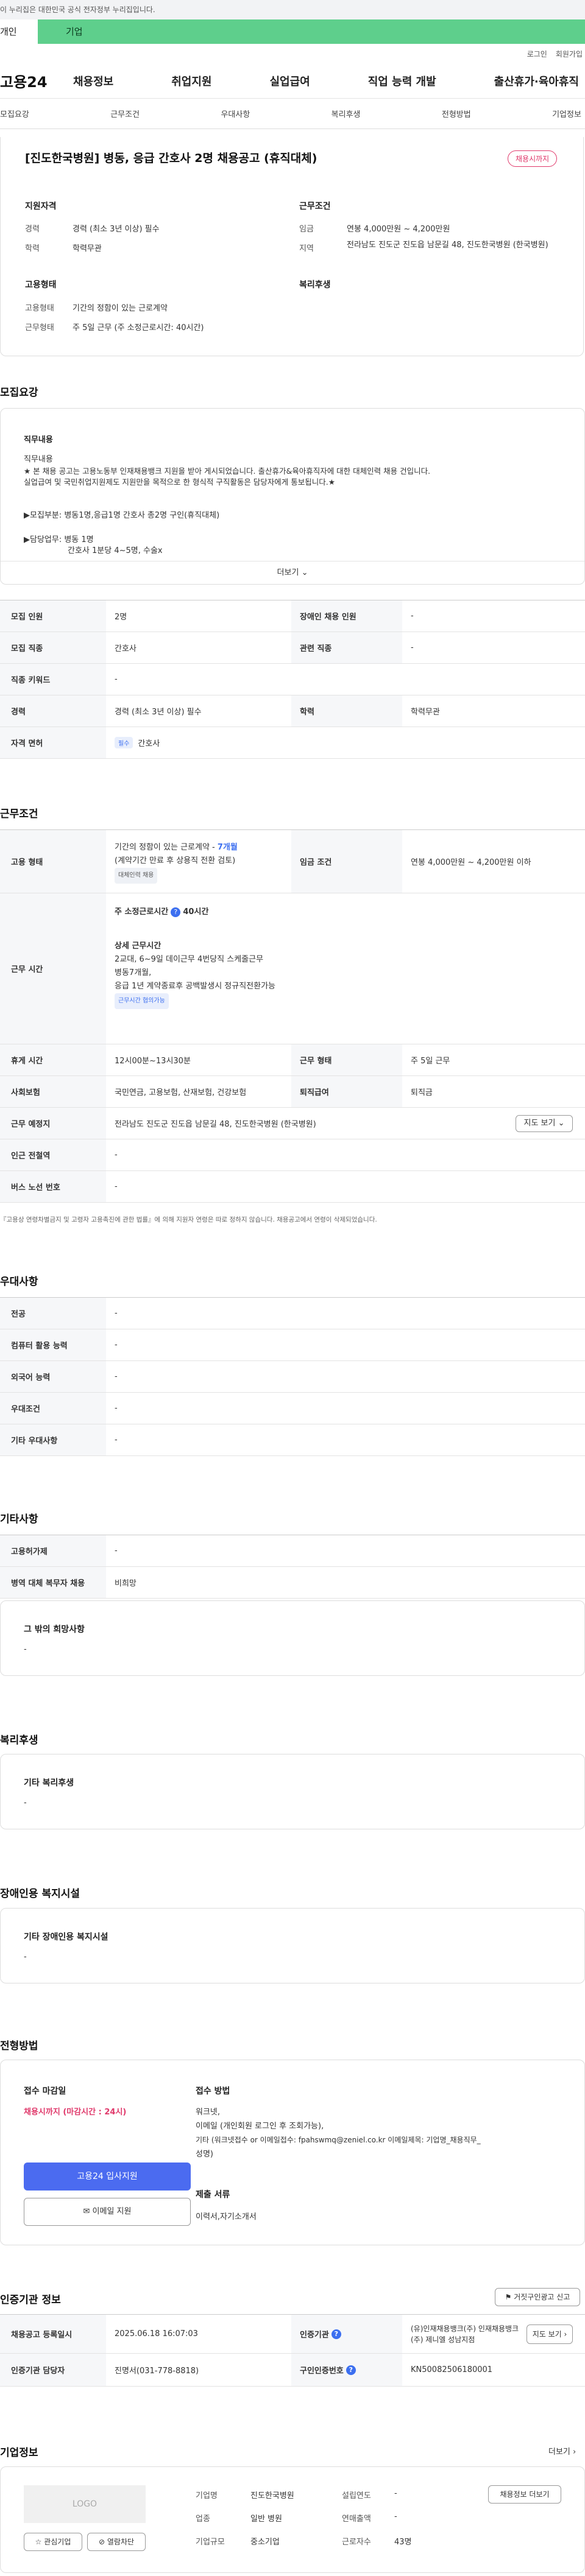 Image resolution: width=585 pixels, height=2576 pixels. What do you see at coordinates (346, 1091) in the screenshot?
I see `retirement-label: 퇴직급여` at bounding box center [346, 1091].